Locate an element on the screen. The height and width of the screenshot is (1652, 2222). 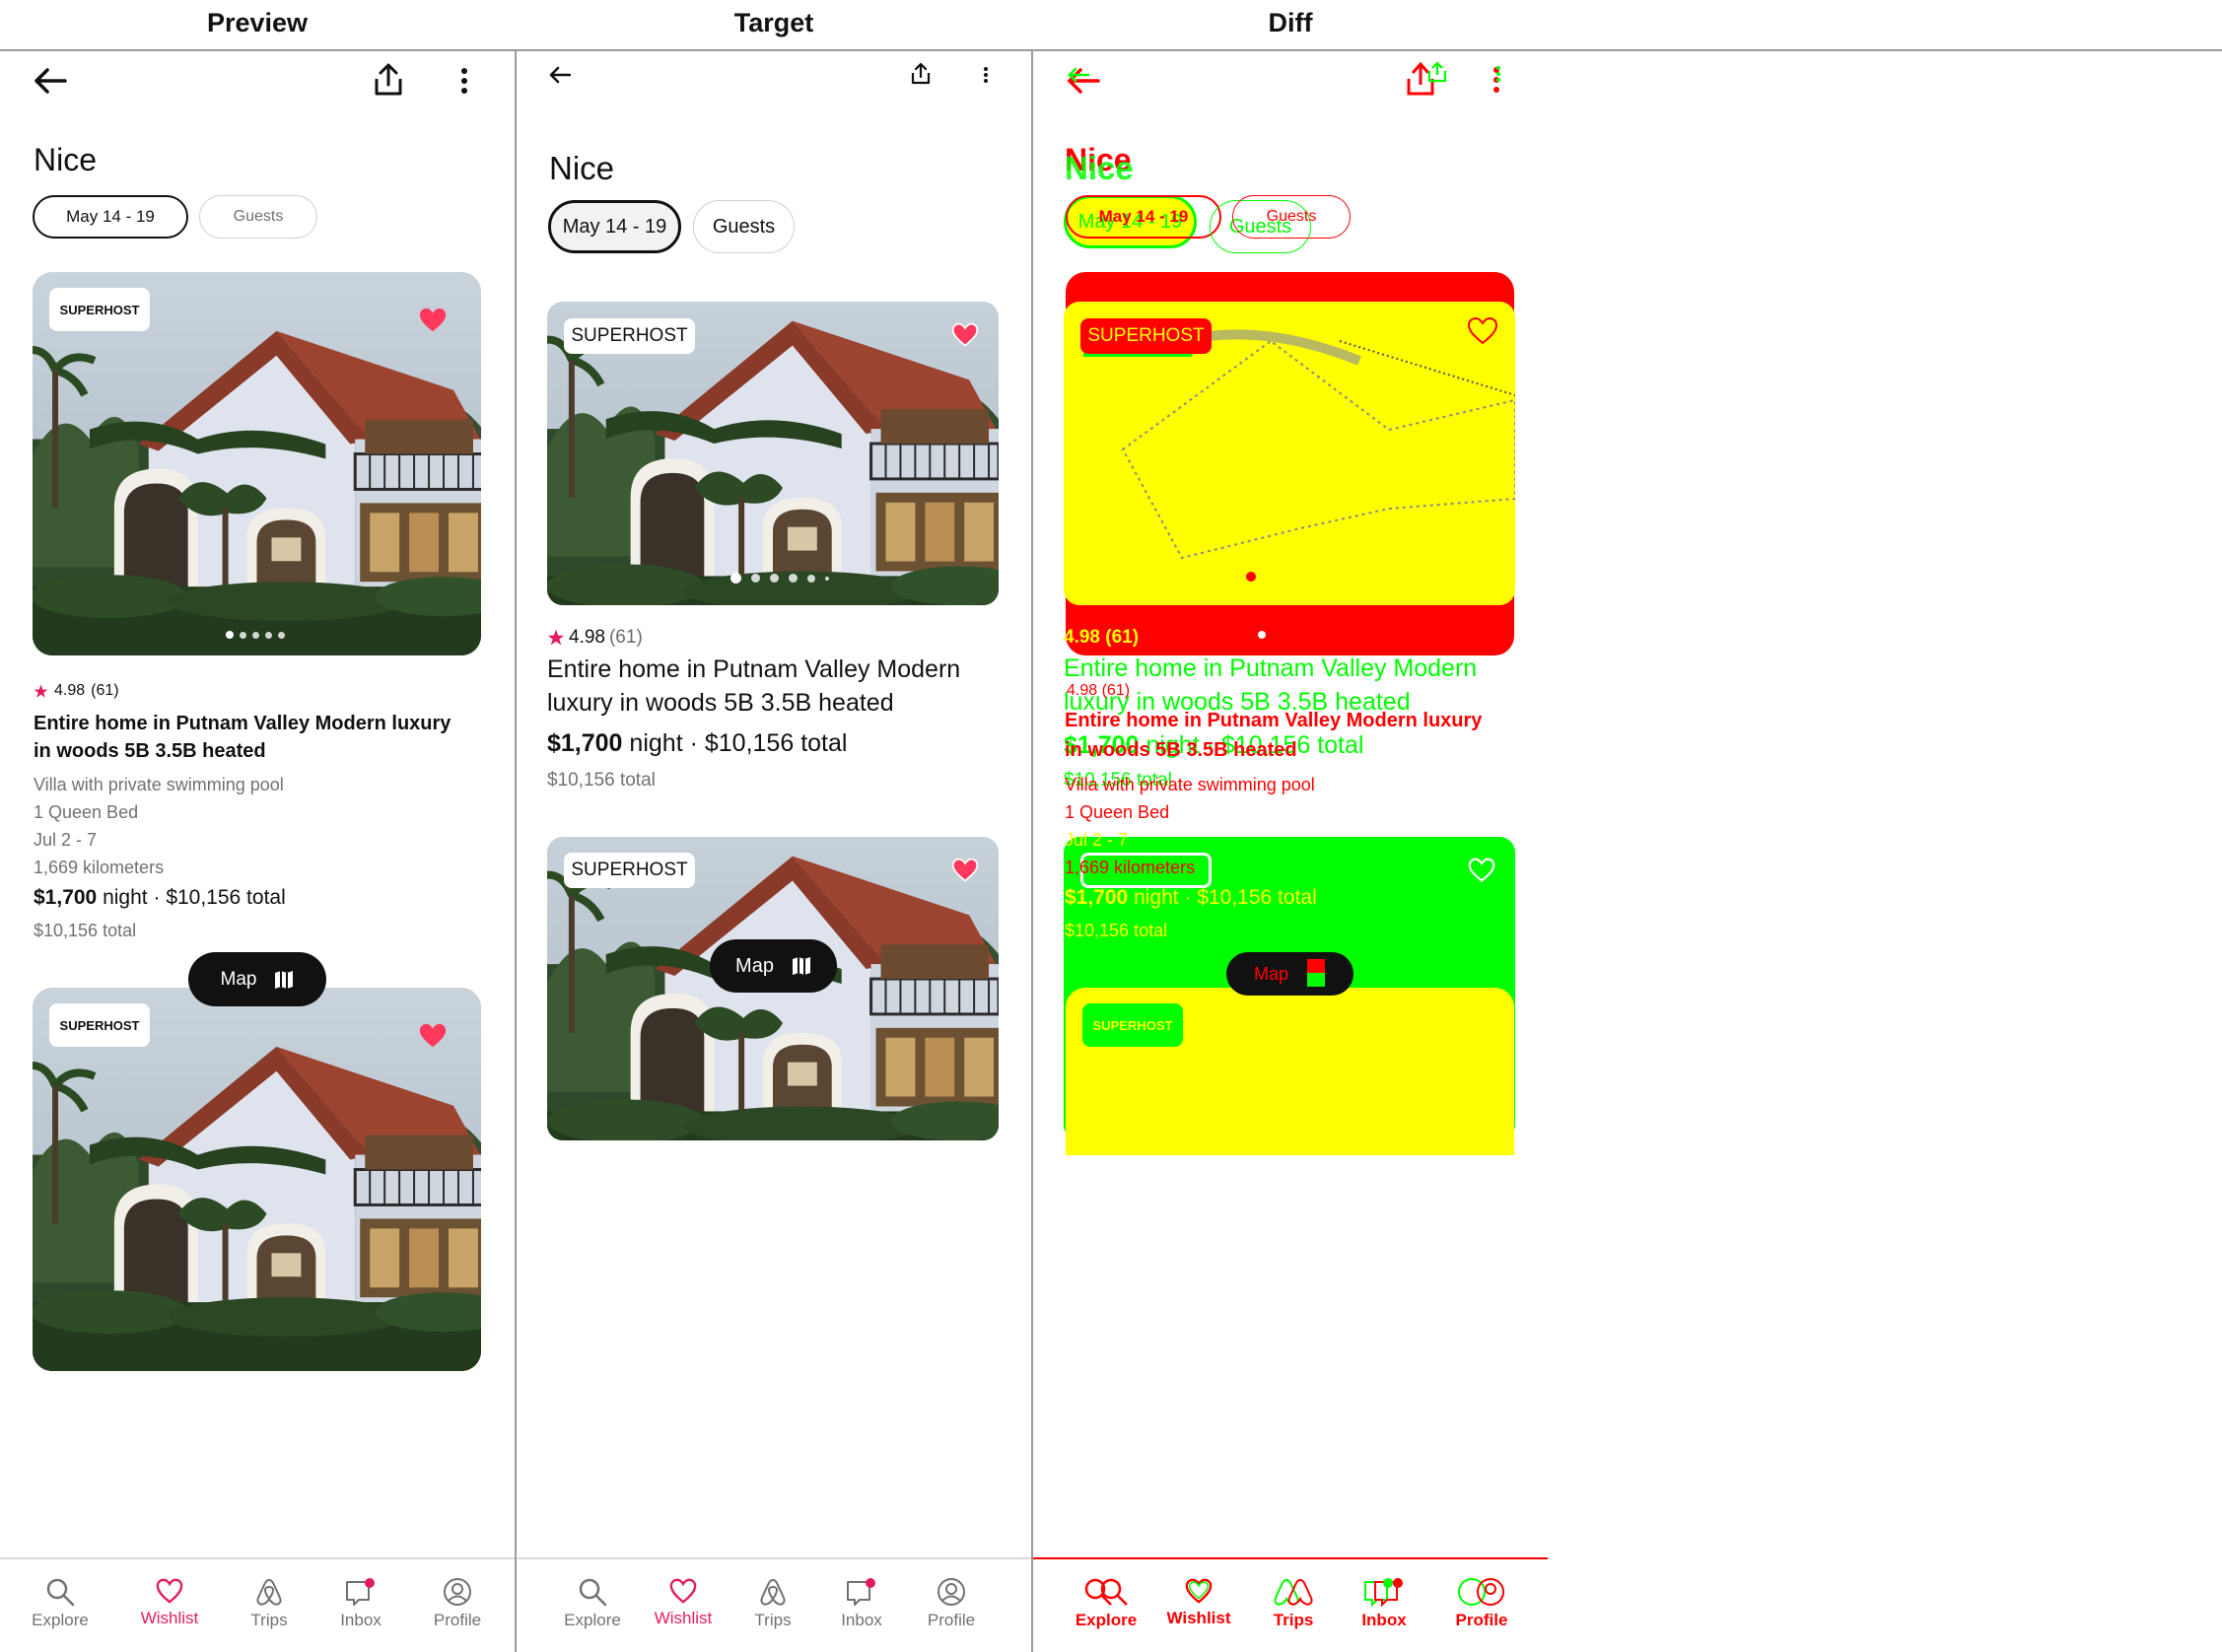
diff-more-icon is located at coordinates (1496, 79).